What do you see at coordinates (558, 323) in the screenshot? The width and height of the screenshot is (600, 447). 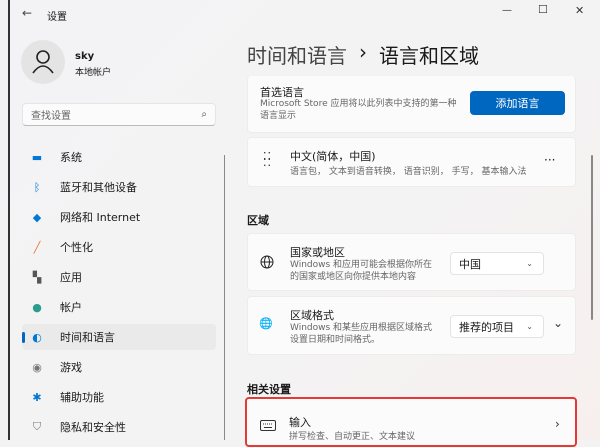 I see `expand-chevron-icon: ⌄` at bounding box center [558, 323].